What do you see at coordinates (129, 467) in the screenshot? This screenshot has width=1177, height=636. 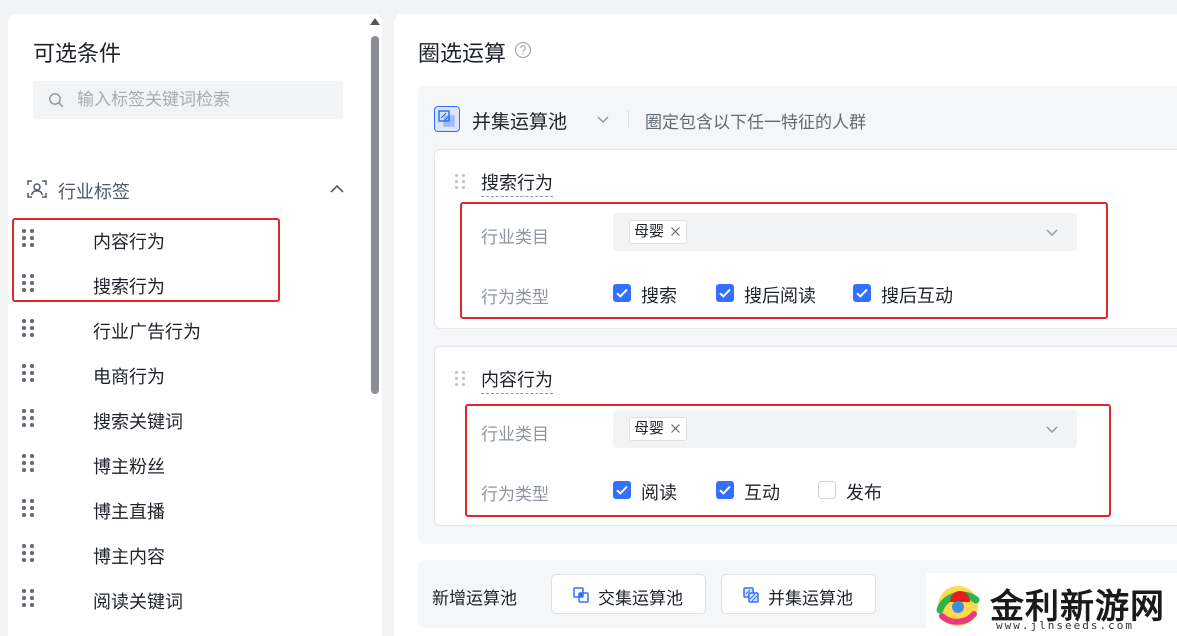 I see `tag-item-label: 博主粉丝` at bounding box center [129, 467].